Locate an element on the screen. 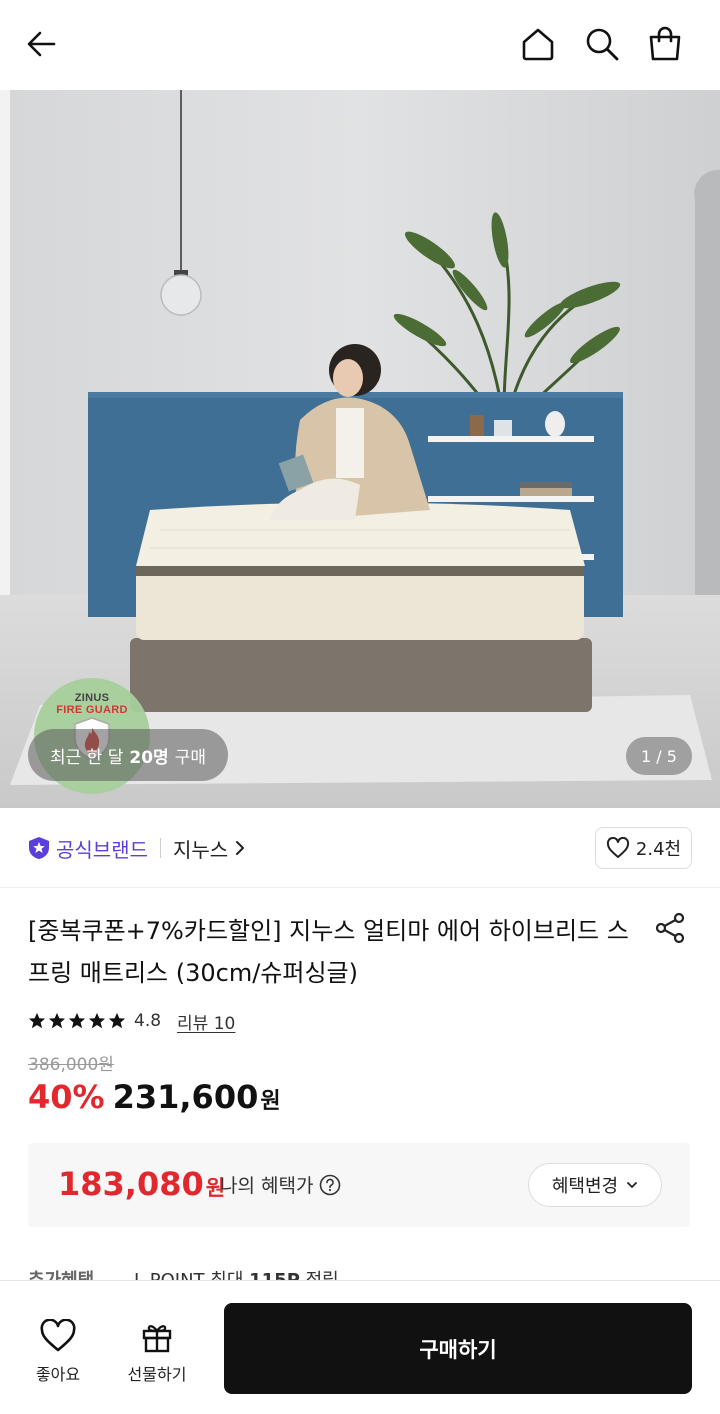 This screenshot has width=720, height=1414. bottom-action-bar: 좋아요 선물하기 구매하기 is located at coordinates (360, 1347).